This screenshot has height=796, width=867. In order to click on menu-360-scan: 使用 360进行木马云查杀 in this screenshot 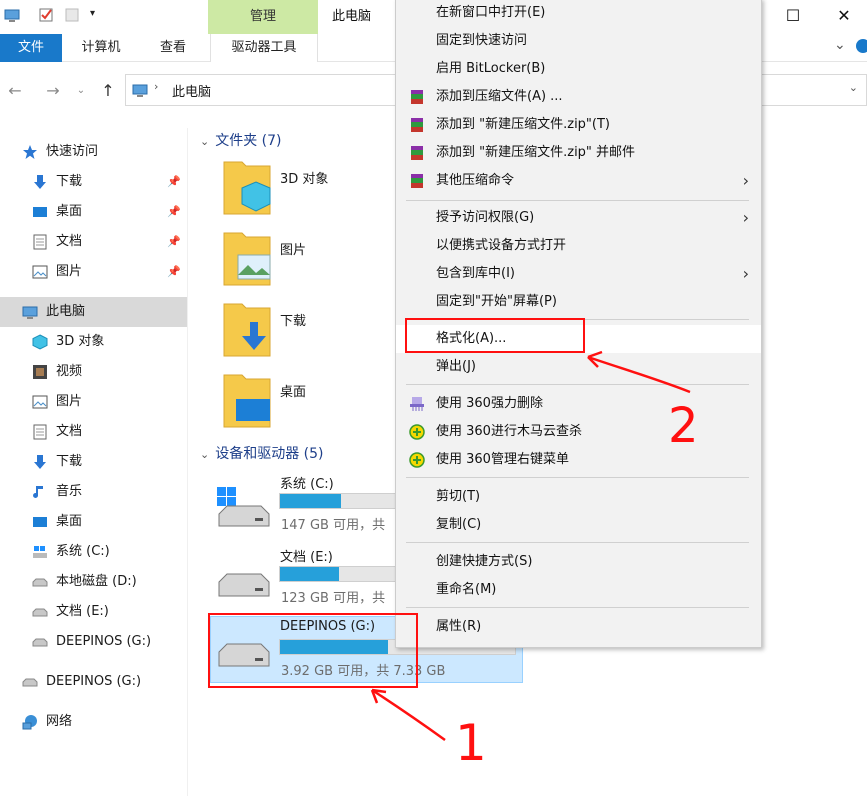, I will do `click(578, 432)`.